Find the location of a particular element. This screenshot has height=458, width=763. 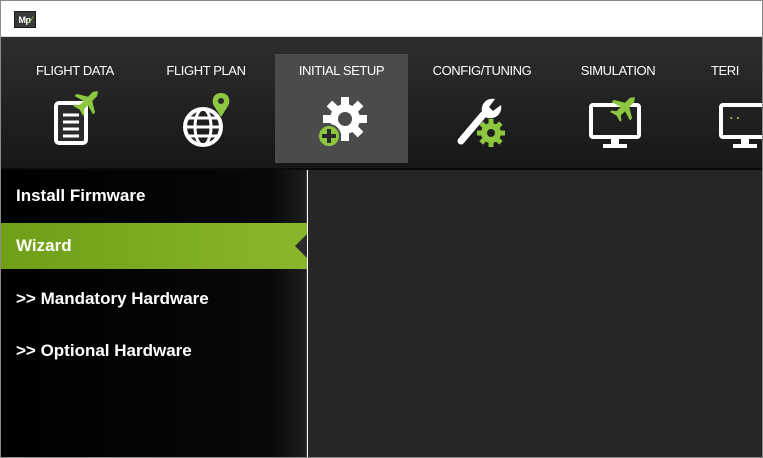

menu-simulation-label: SIMULATION is located at coordinates (618, 70).